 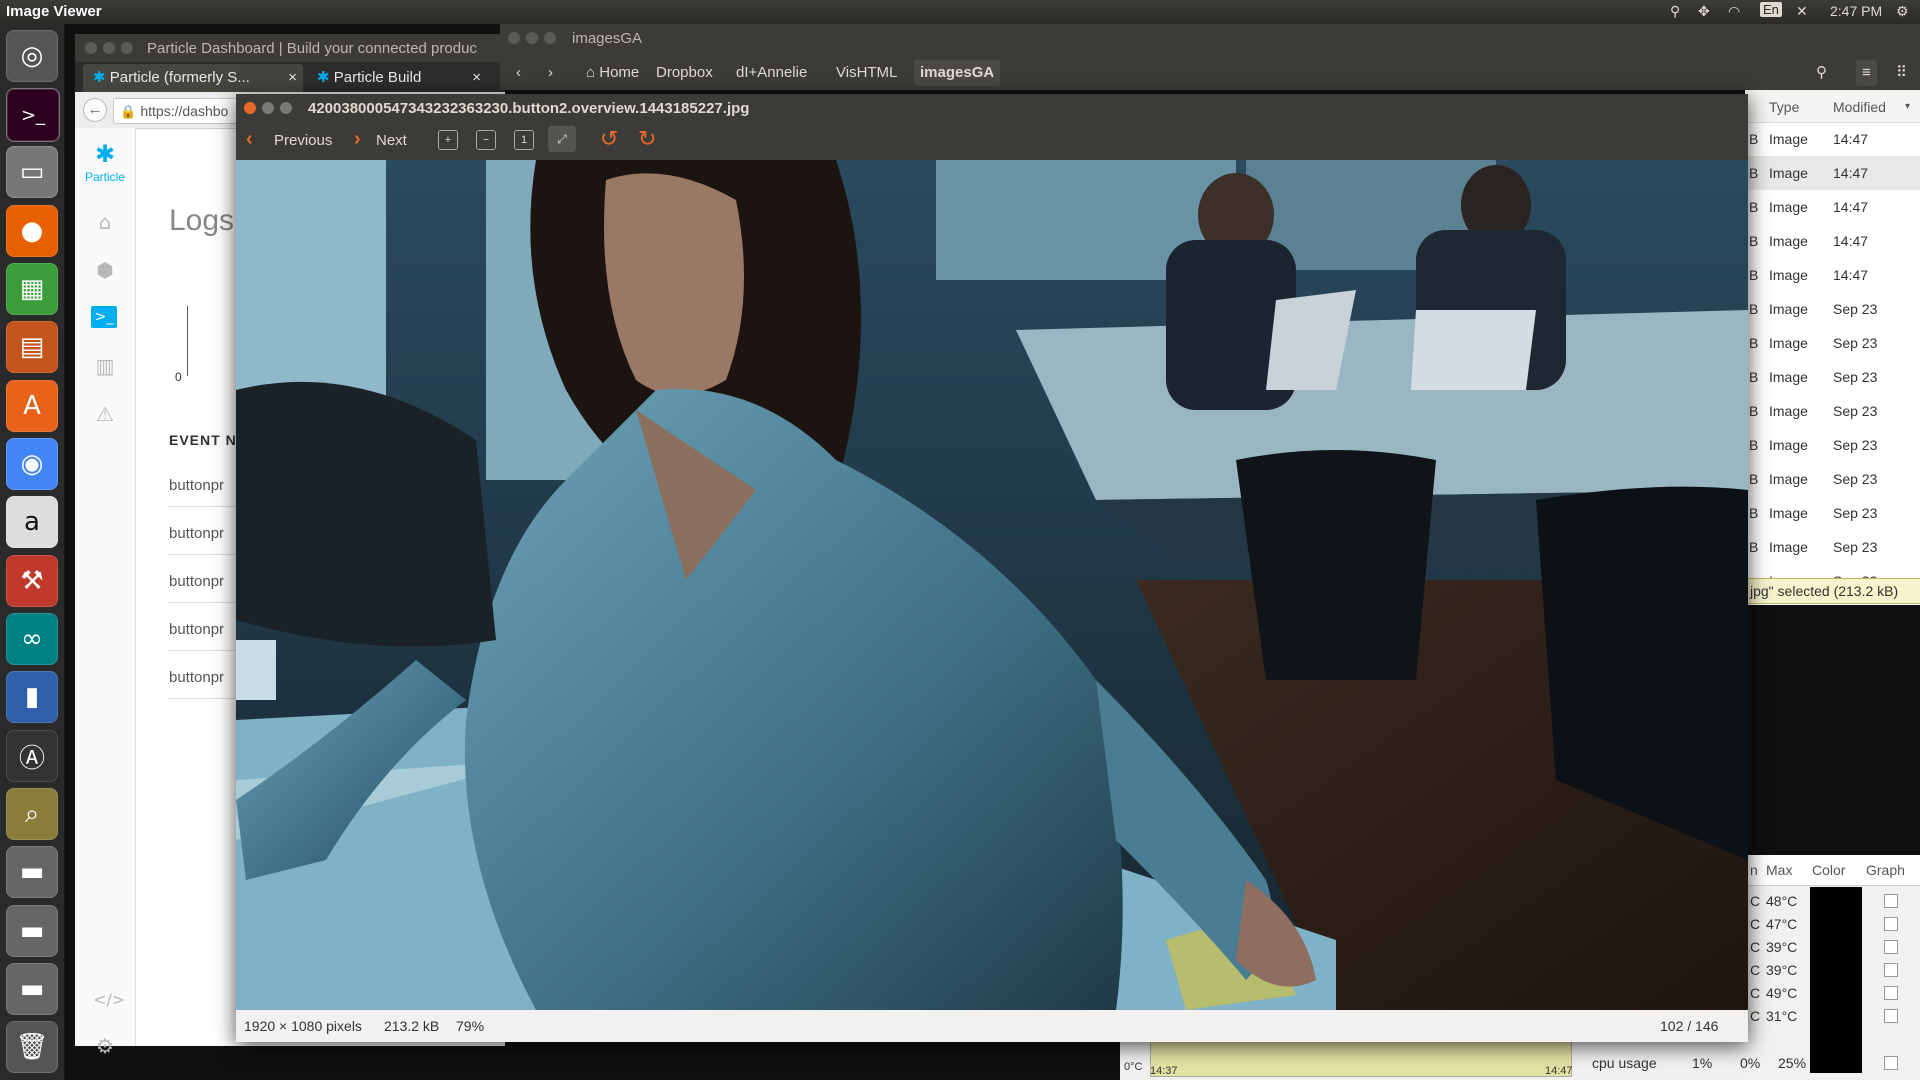 What do you see at coordinates (1907, 106) in the screenshot?
I see `sort-arrow-icon: ▾` at bounding box center [1907, 106].